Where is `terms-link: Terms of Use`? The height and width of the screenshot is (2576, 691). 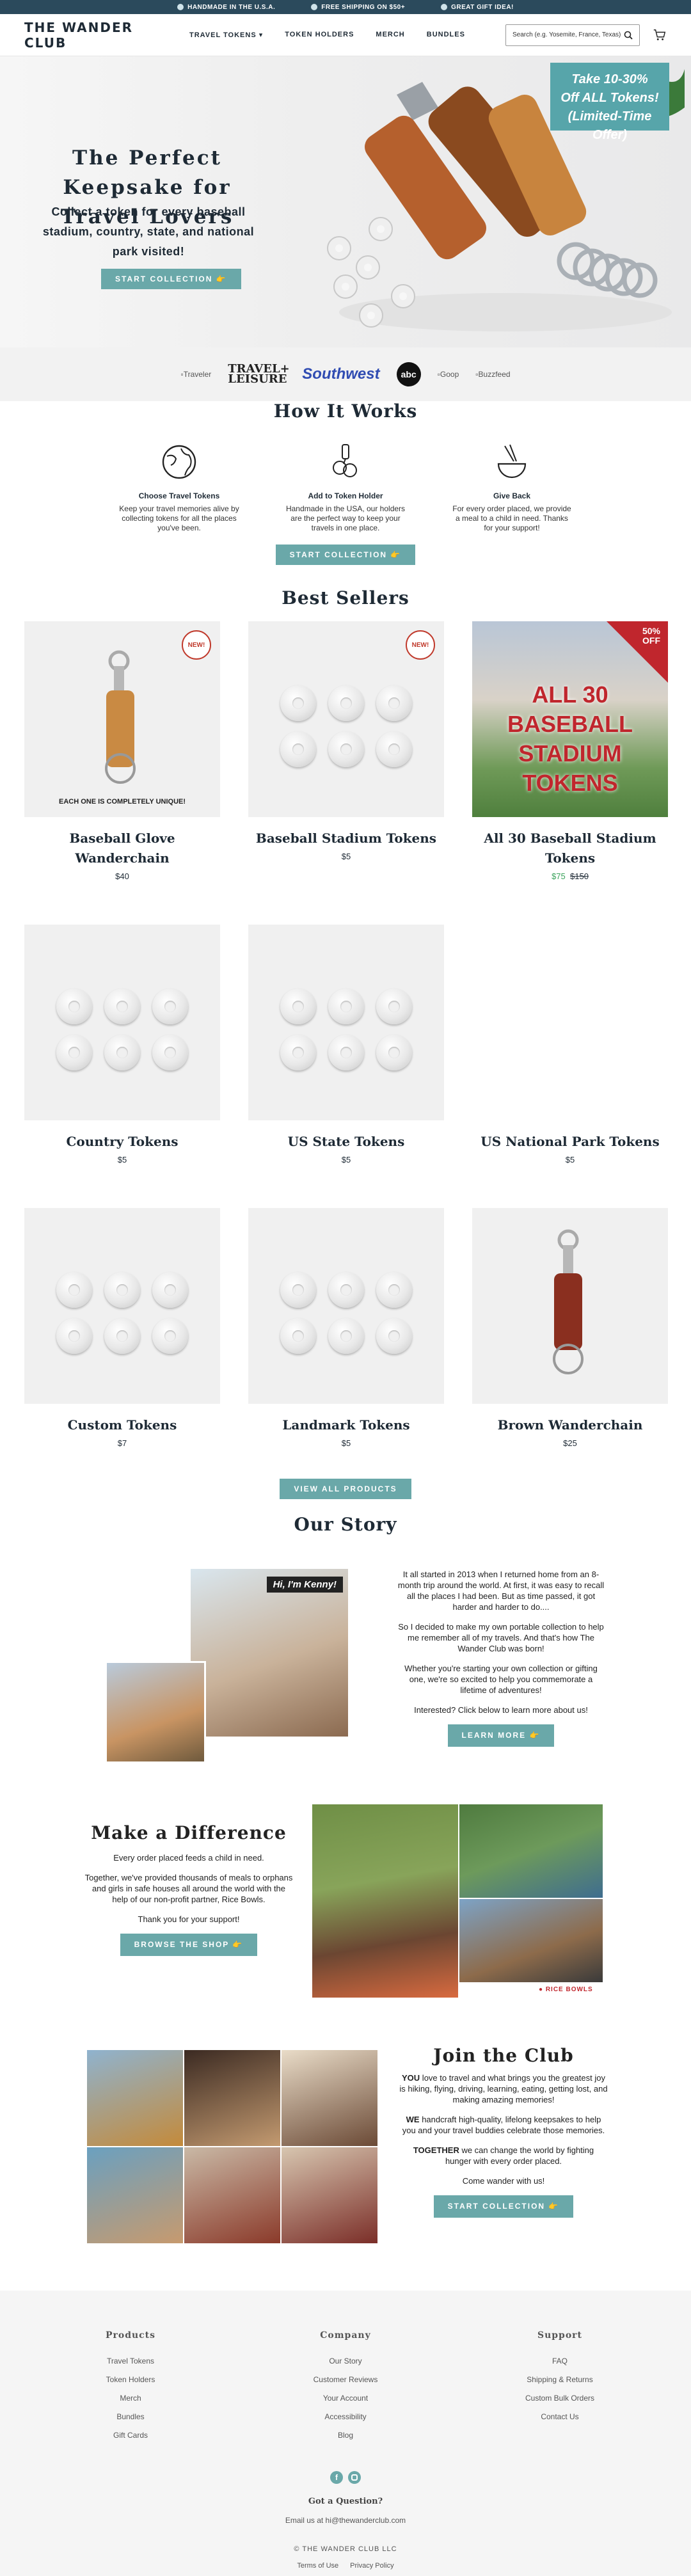 terms-link: Terms of Use is located at coordinates (317, 2566).